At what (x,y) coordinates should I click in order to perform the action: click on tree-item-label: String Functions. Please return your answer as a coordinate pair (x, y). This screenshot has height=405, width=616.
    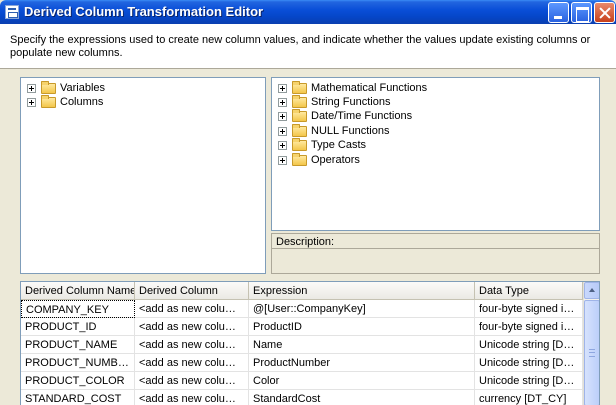
    Looking at the image, I should click on (351, 102).